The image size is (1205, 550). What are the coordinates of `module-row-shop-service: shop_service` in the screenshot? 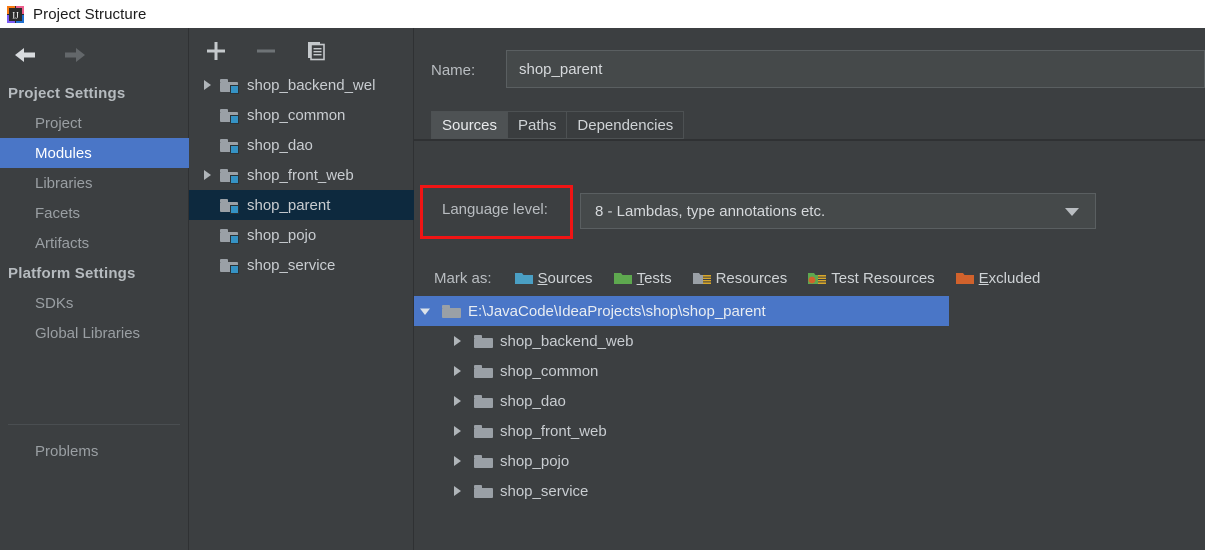 It's located at (301, 265).